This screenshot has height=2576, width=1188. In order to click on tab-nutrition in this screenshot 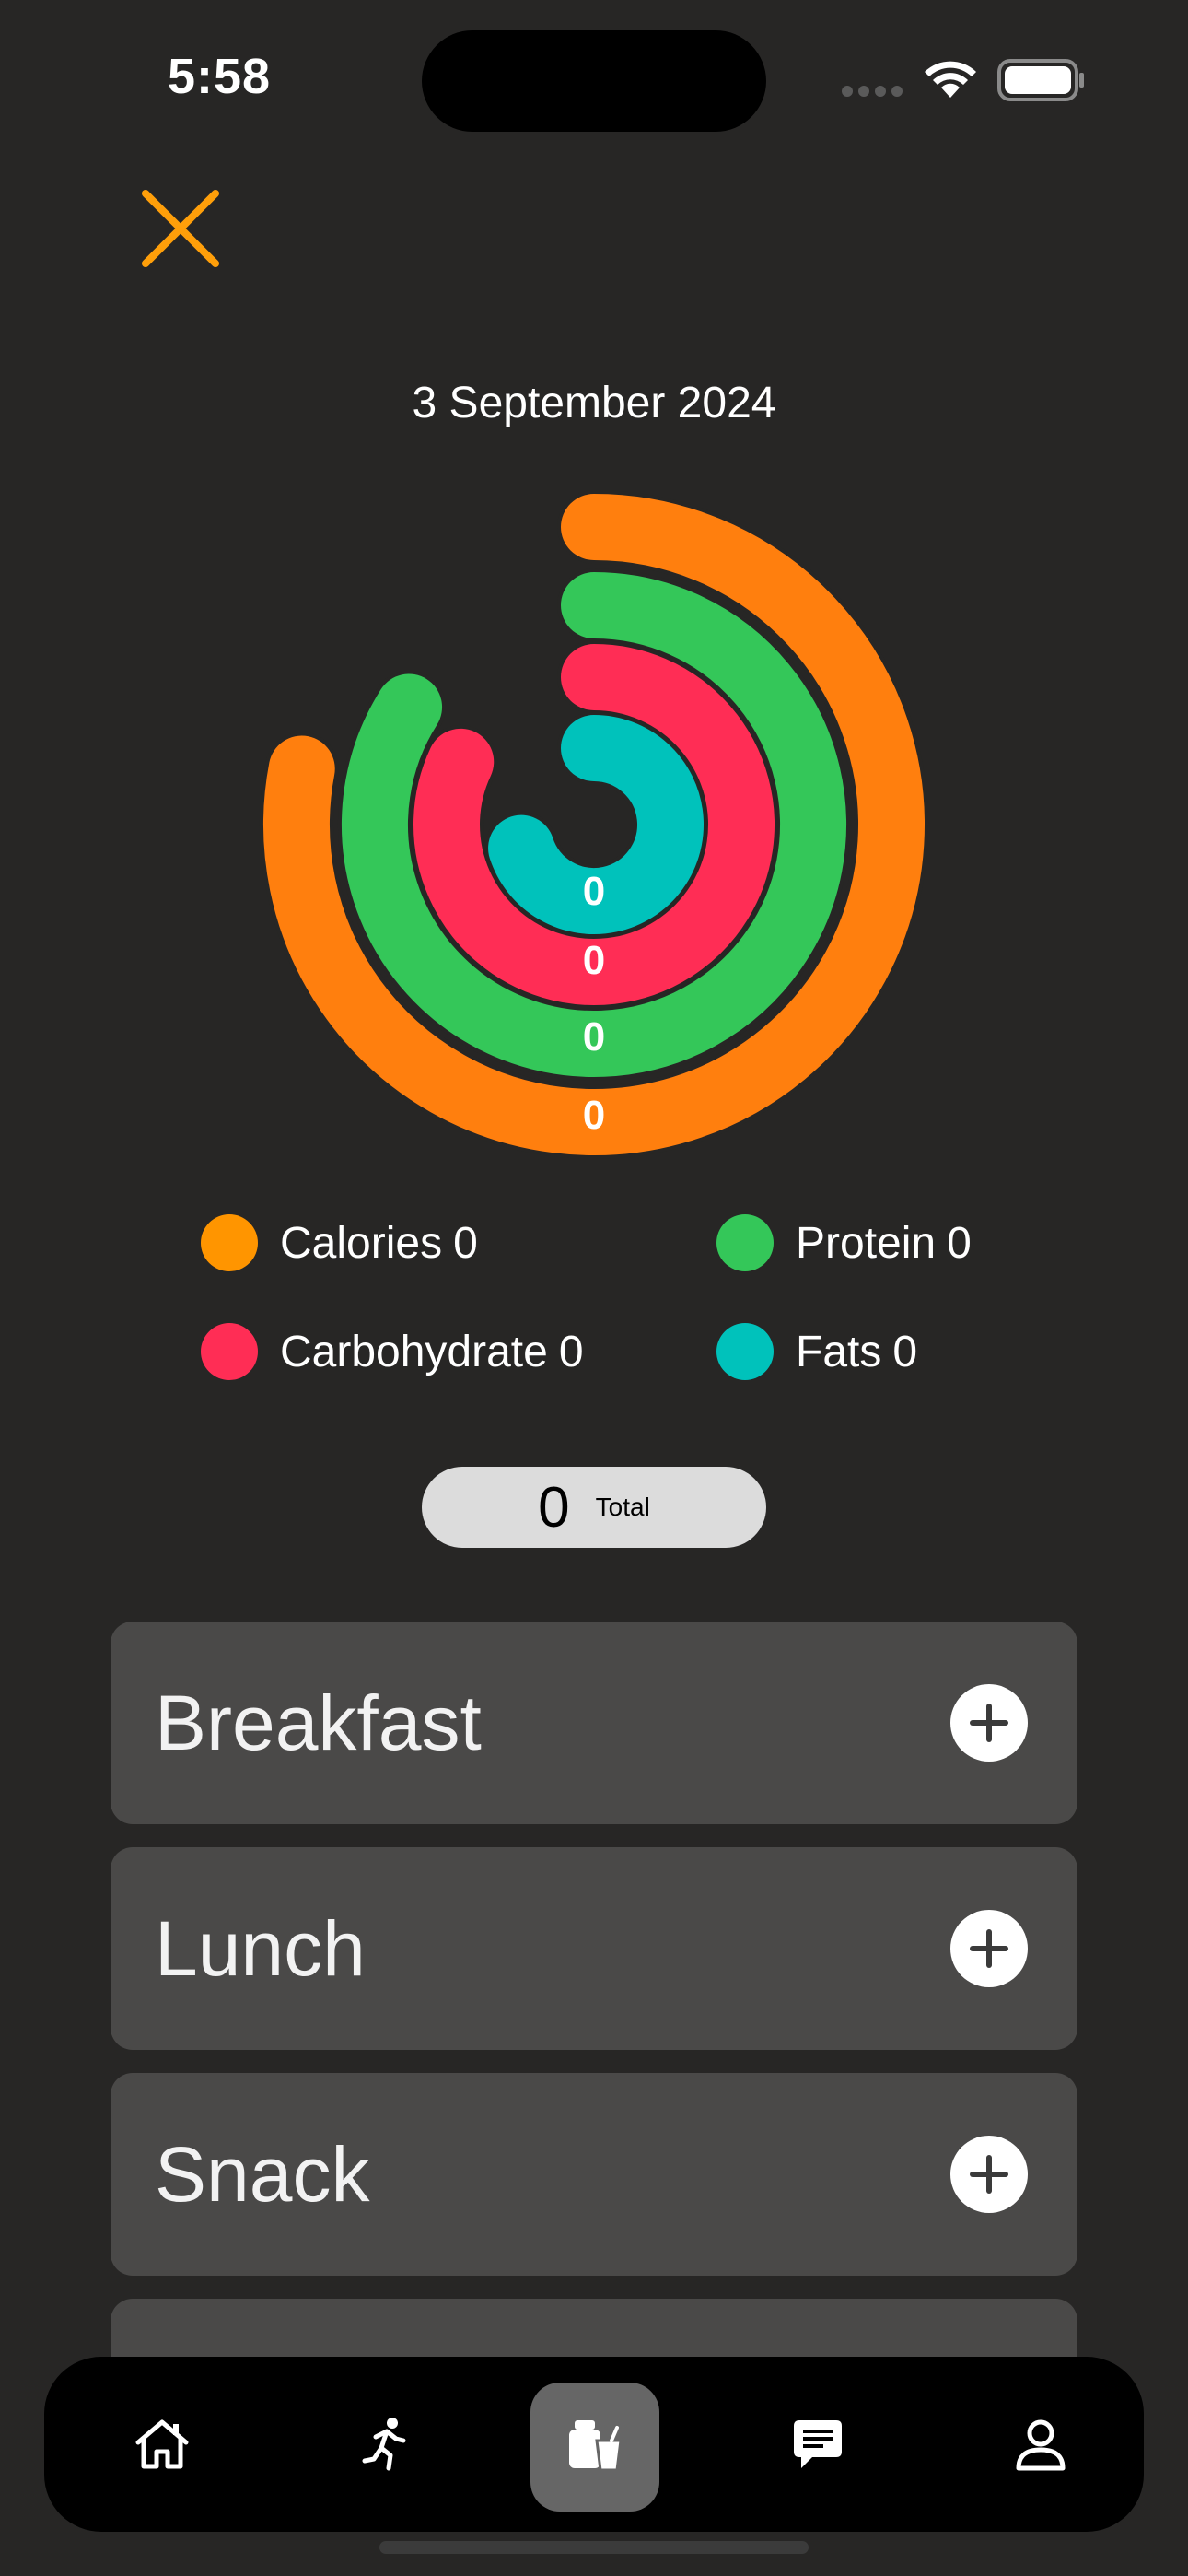, I will do `click(594, 2444)`.